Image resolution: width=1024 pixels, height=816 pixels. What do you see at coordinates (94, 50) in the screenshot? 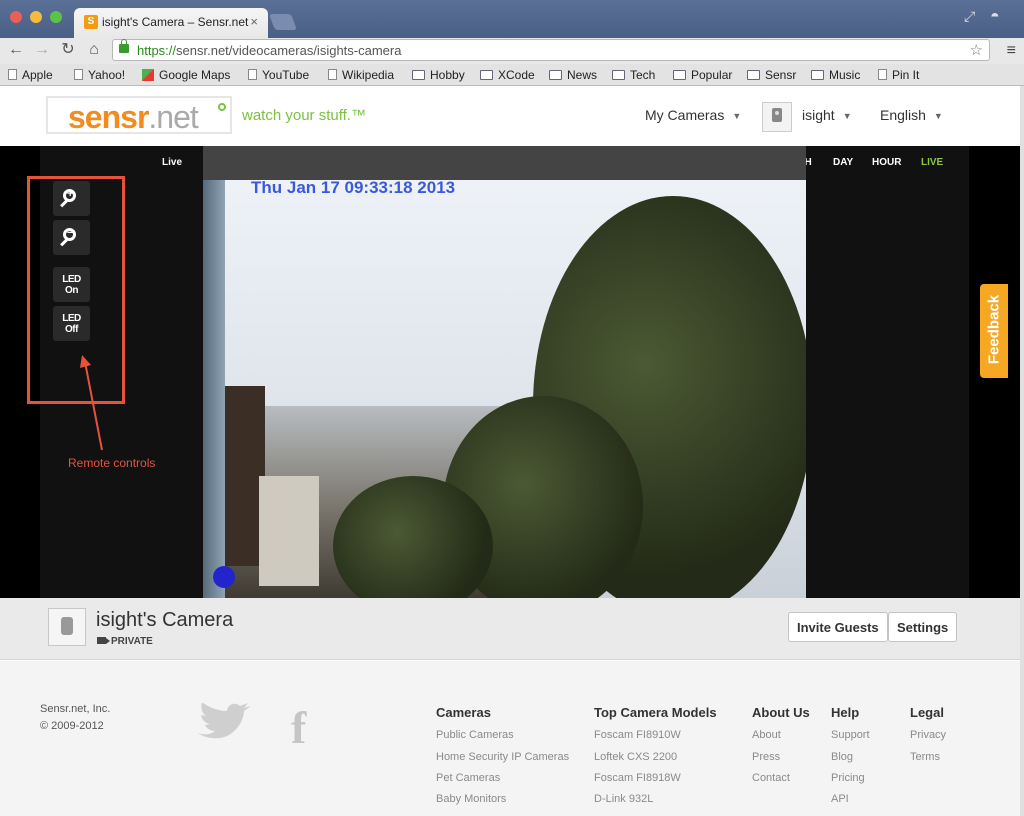
I see `home-icon: ⌂` at bounding box center [94, 50].